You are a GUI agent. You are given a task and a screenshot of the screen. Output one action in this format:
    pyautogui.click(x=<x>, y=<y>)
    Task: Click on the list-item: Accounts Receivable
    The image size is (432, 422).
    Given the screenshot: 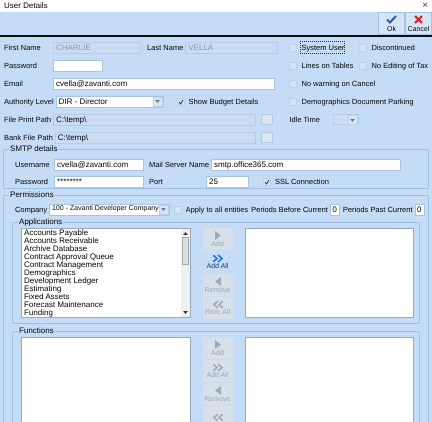 What is the action you would take?
    pyautogui.click(x=102, y=241)
    